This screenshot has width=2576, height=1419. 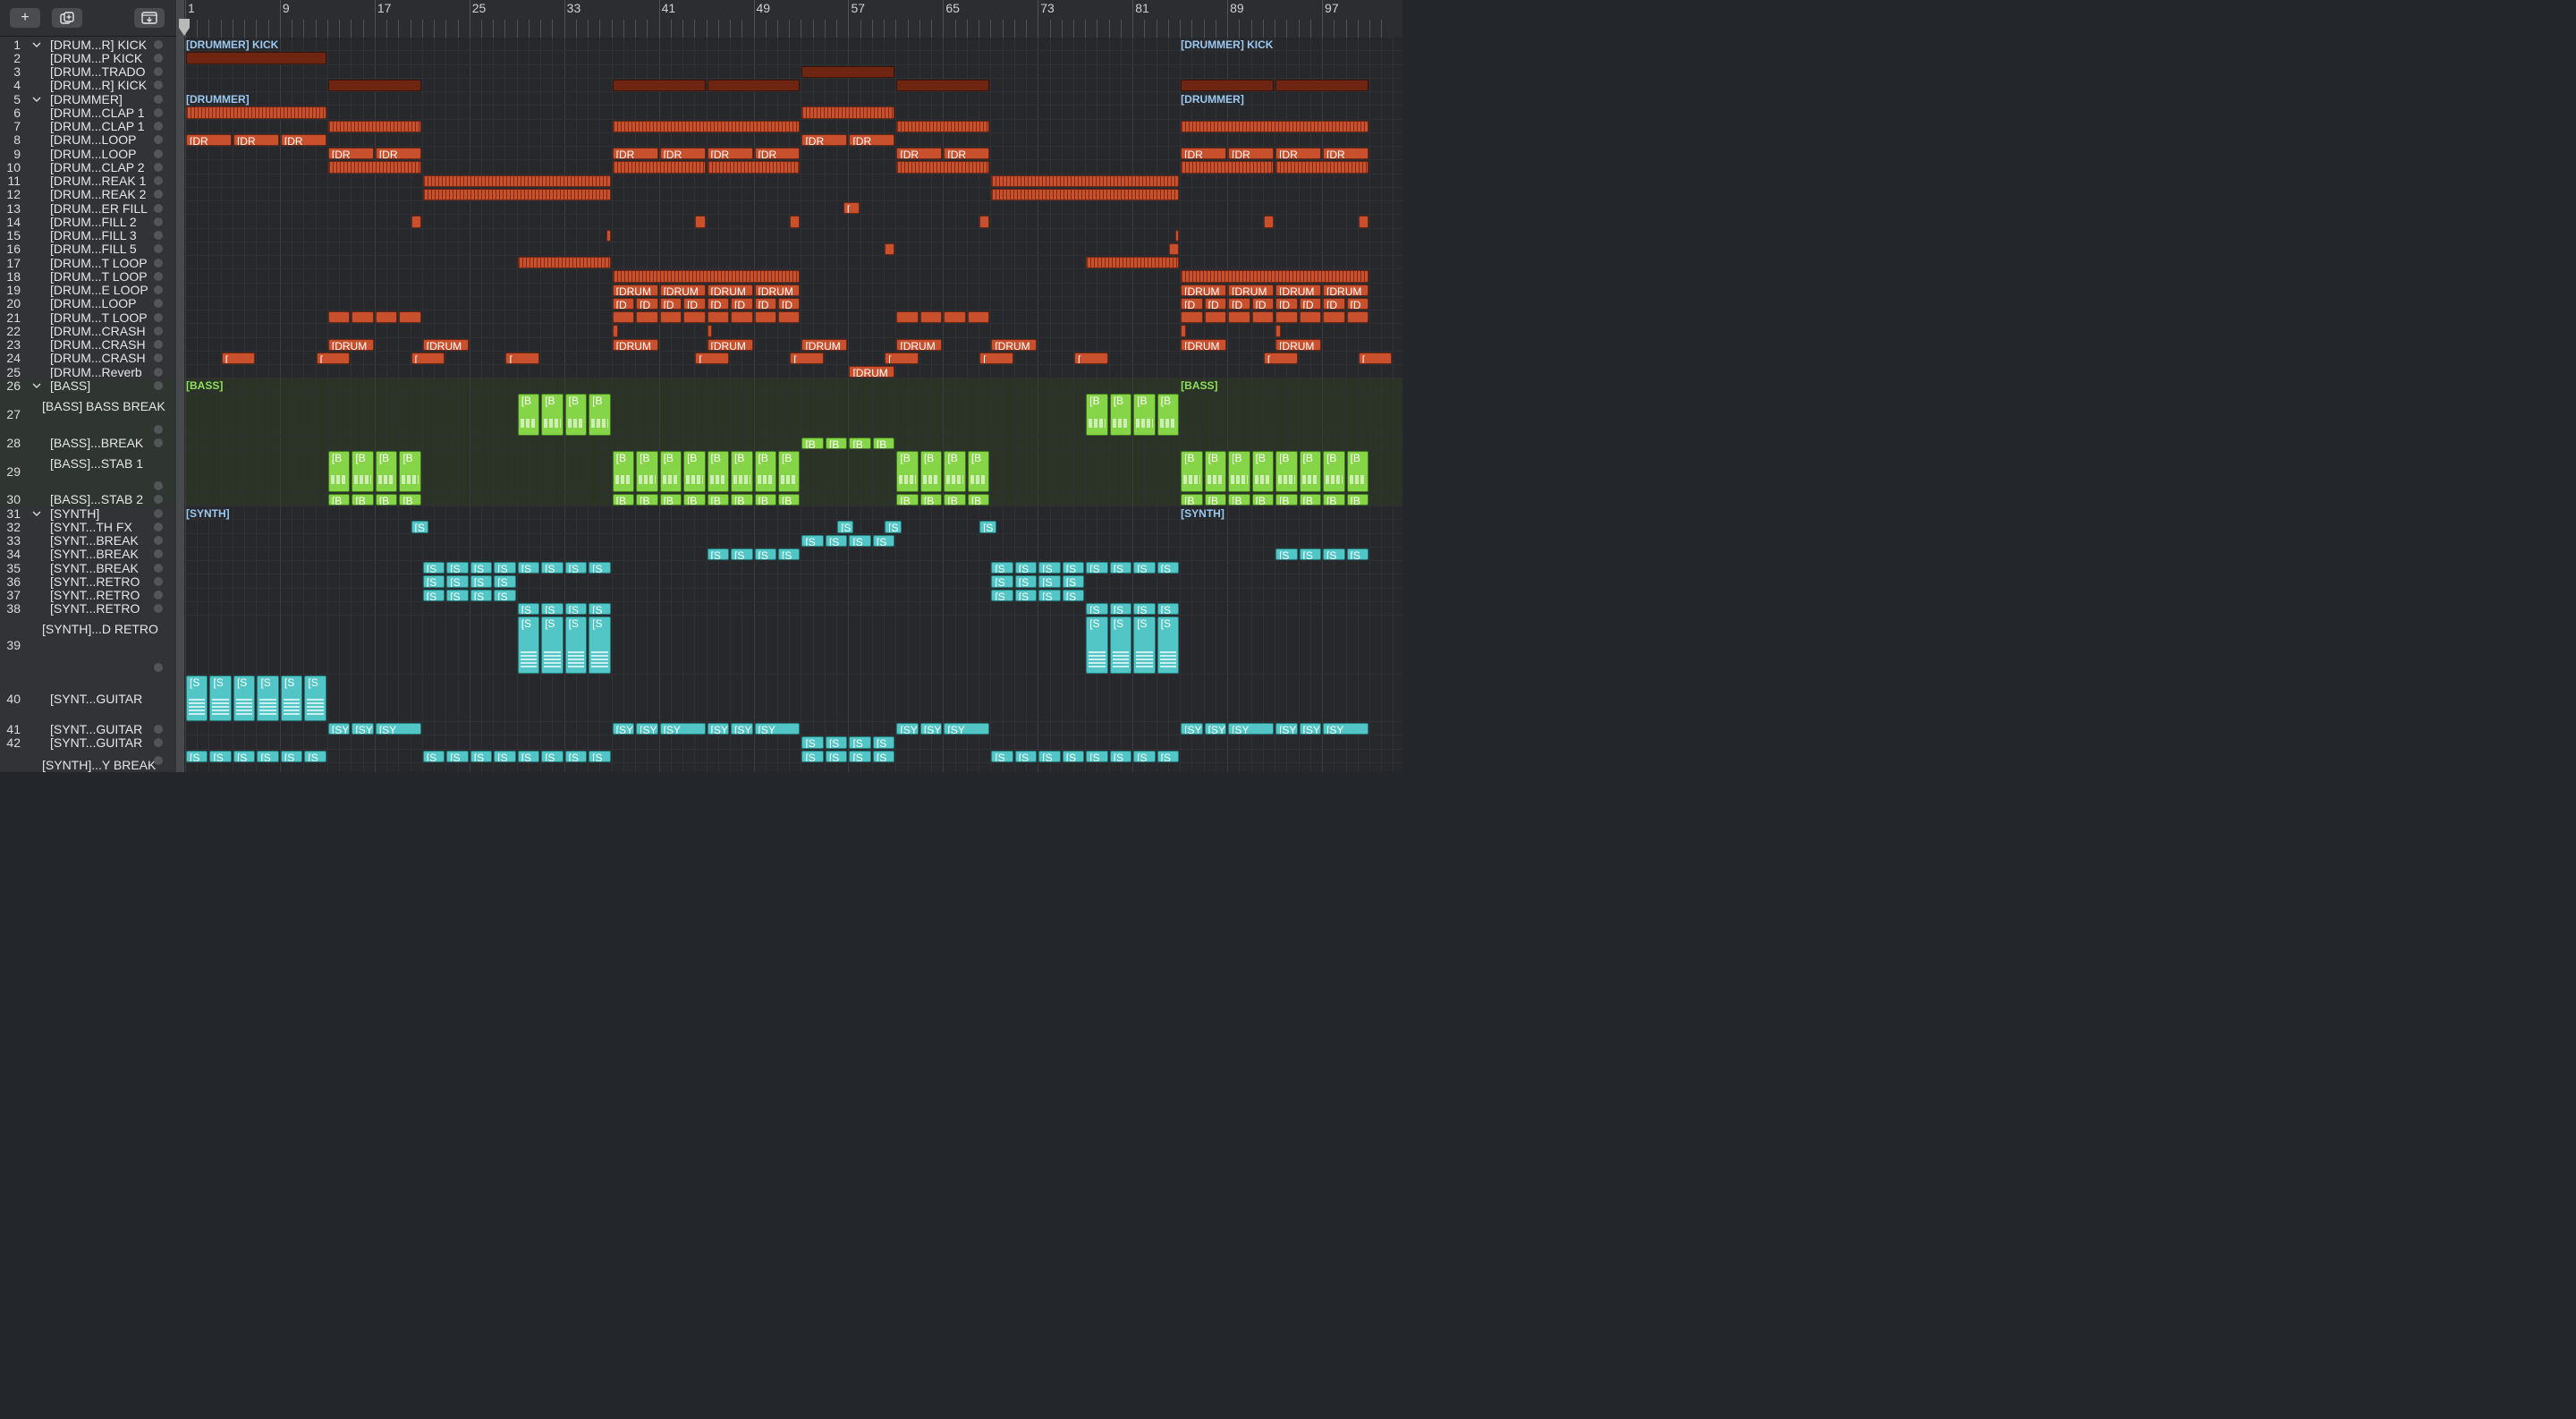 I want to click on region-block: [SY, so click(x=907, y=729).